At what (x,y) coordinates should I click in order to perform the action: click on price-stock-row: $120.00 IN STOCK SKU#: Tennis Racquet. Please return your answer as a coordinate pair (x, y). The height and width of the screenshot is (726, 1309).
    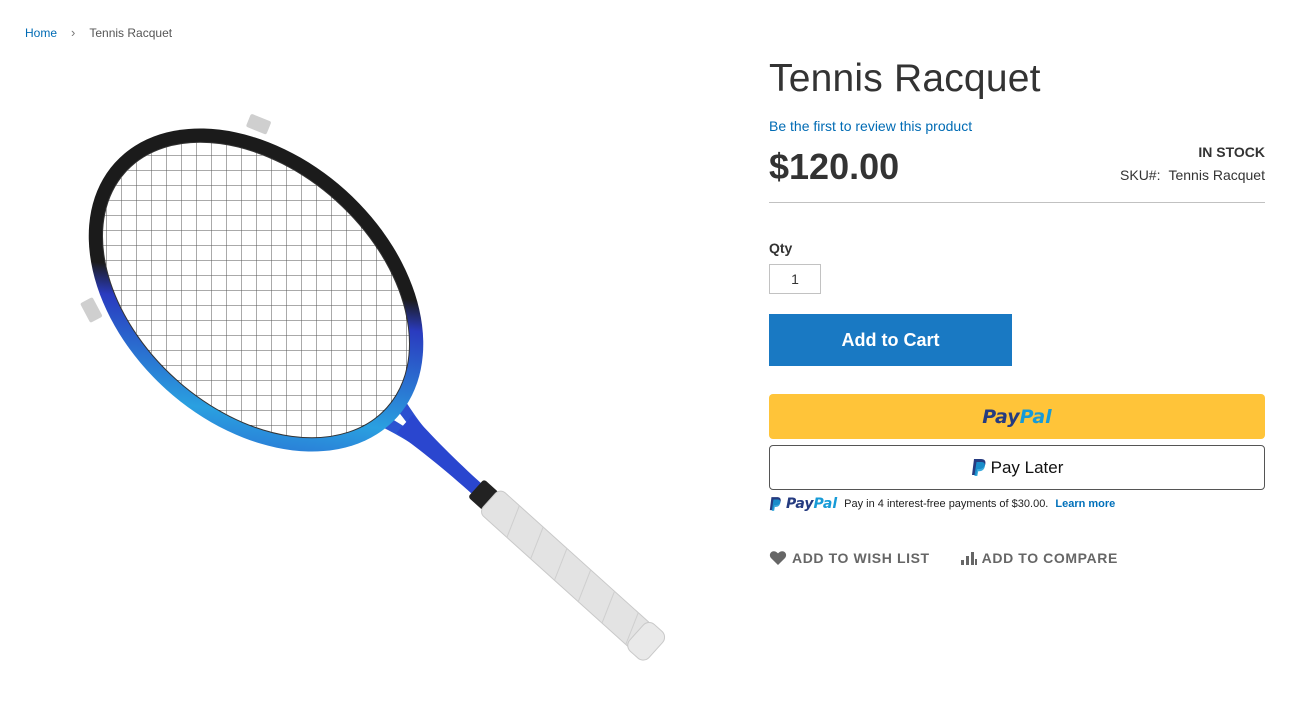
    Looking at the image, I should click on (1017, 173).